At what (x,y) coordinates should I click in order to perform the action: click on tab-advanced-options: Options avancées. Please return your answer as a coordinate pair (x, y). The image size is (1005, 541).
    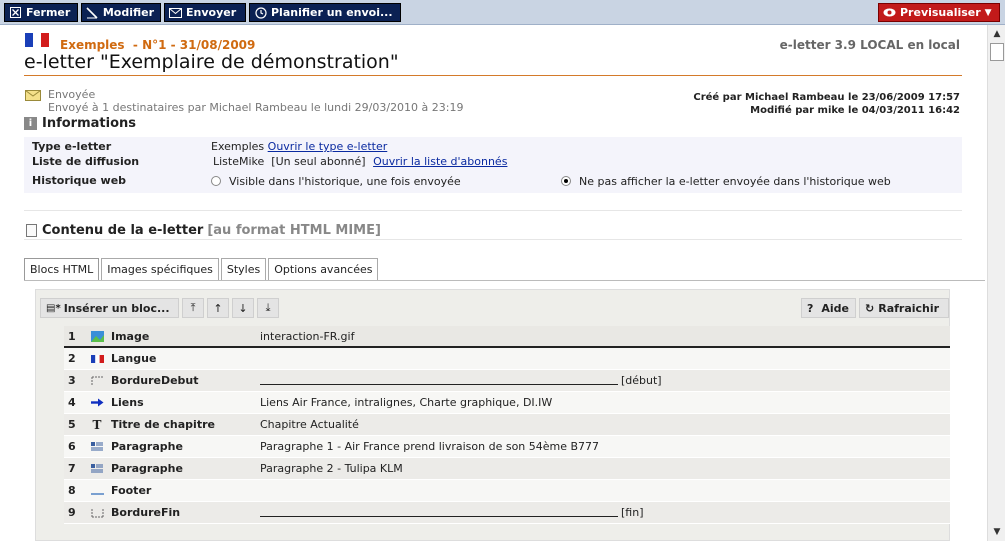
    Looking at the image, I should click on (323, 269).